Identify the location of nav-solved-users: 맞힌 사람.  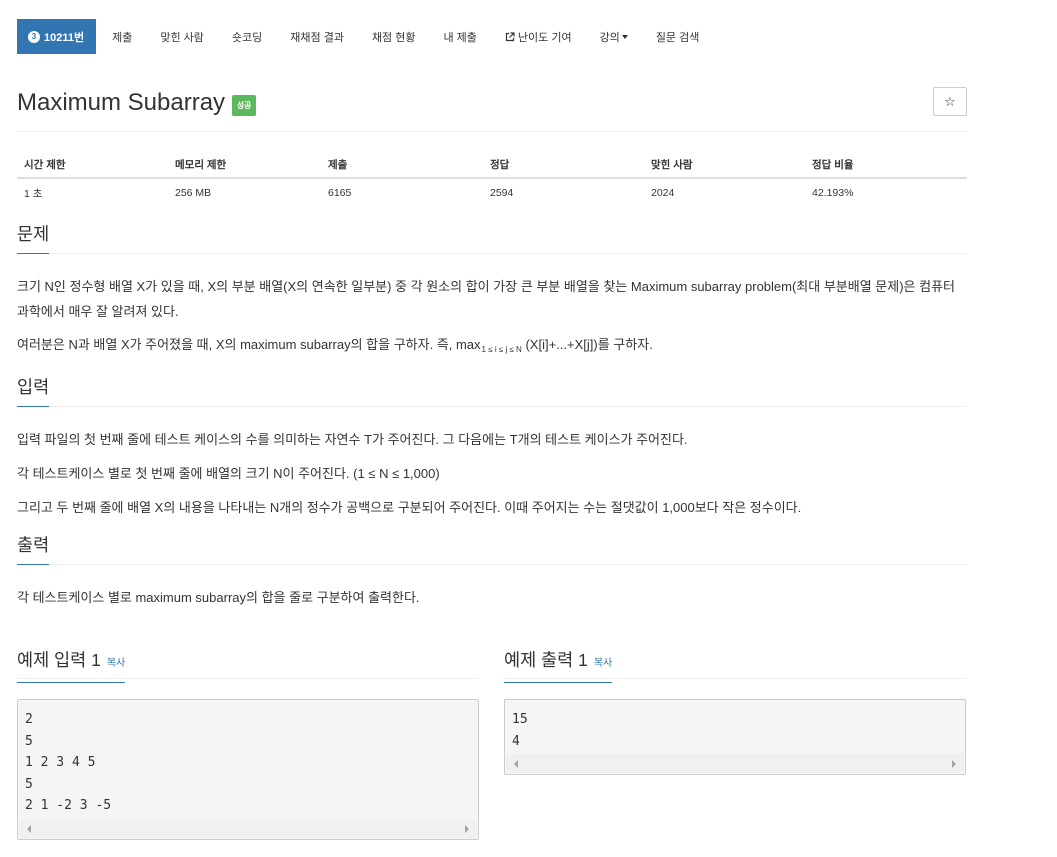
(182, 36).